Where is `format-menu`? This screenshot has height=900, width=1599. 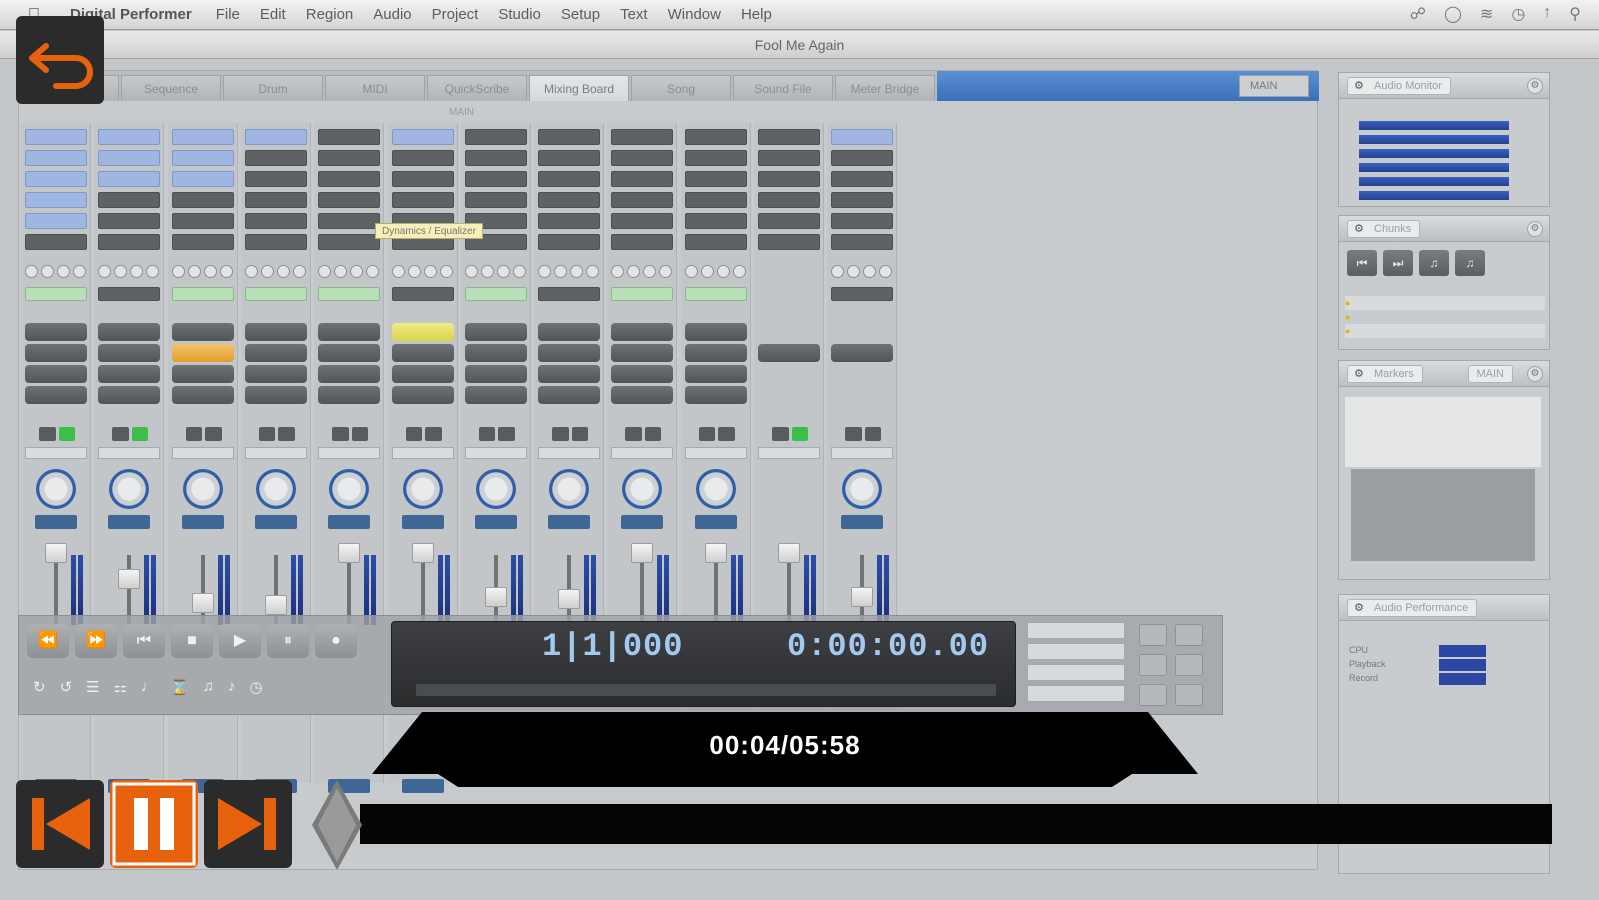
format-menu is located at coordinates (1076, 672).